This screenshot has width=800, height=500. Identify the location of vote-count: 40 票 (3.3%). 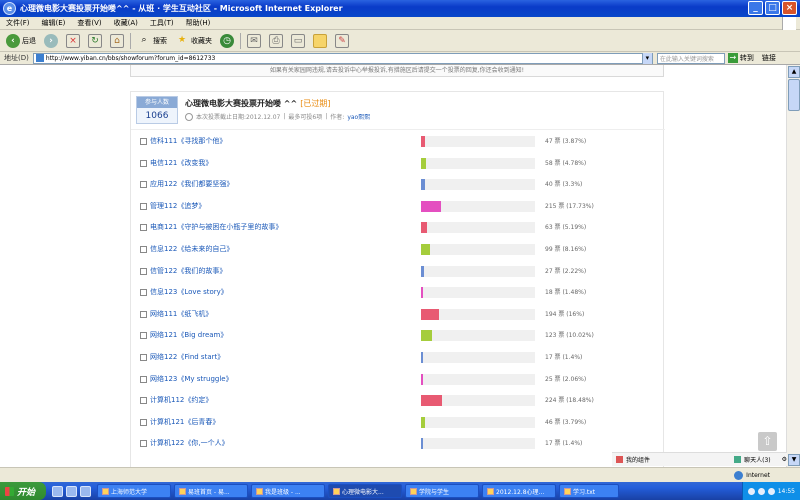
(564, 185).